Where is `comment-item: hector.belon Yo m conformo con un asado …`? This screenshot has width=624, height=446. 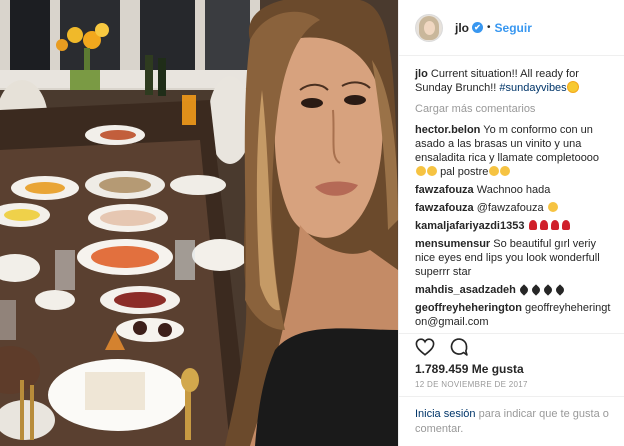
comment-item: hector.belon Yo m conformo con un asado … is located at coordinates (513, 151).